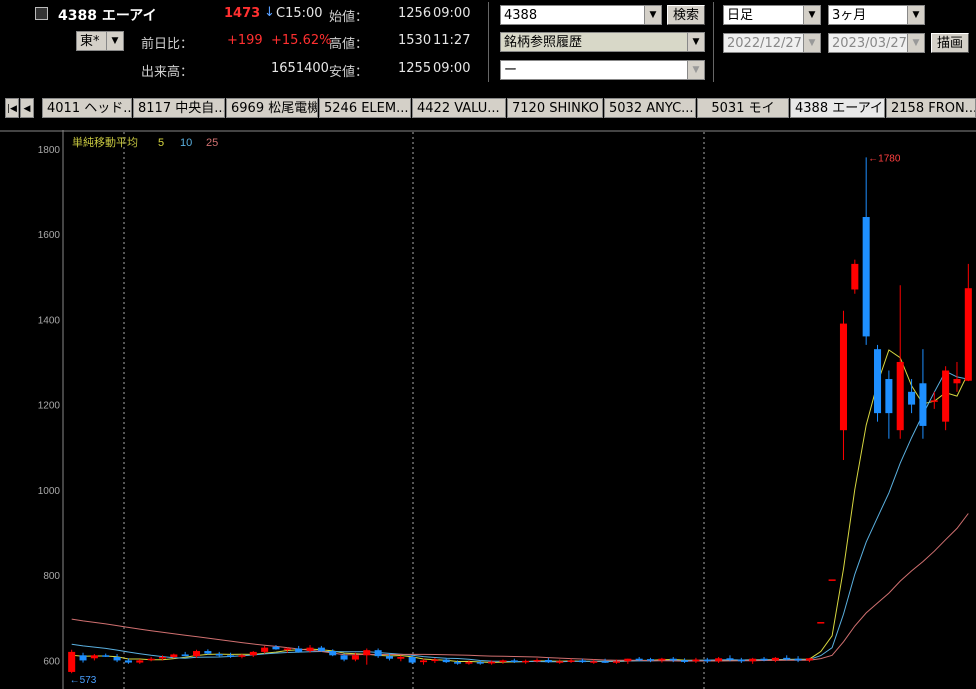  What do you see at coordinates (51, 576) in the screenshot?
I see `y-tick-label: 800` at bounding box center [51, 576].